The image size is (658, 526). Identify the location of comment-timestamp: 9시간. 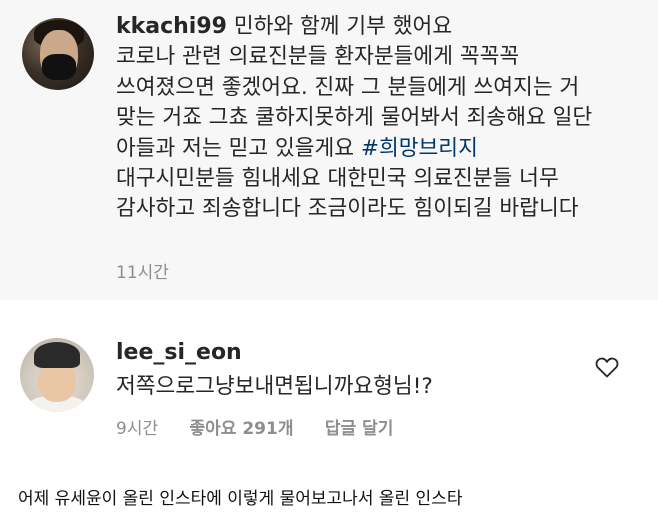
(137, 429).